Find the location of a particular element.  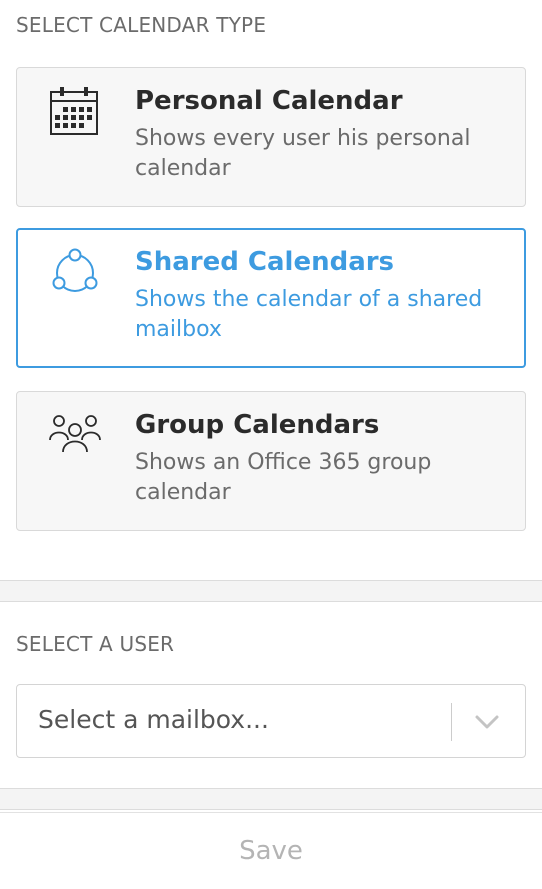

calendar-type-heading: SELECT CALENDAR TYPE is located at coordinates (141, 25).